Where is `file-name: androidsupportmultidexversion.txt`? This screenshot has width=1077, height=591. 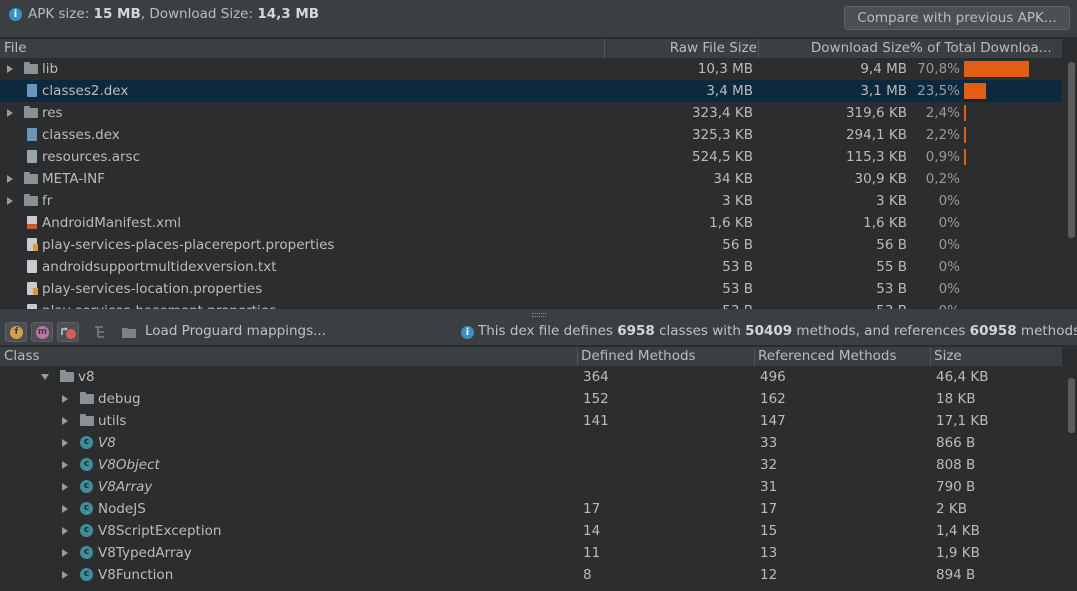 file-name: androidsupportmultidexversion.txt is located at coordinates (159, 267).